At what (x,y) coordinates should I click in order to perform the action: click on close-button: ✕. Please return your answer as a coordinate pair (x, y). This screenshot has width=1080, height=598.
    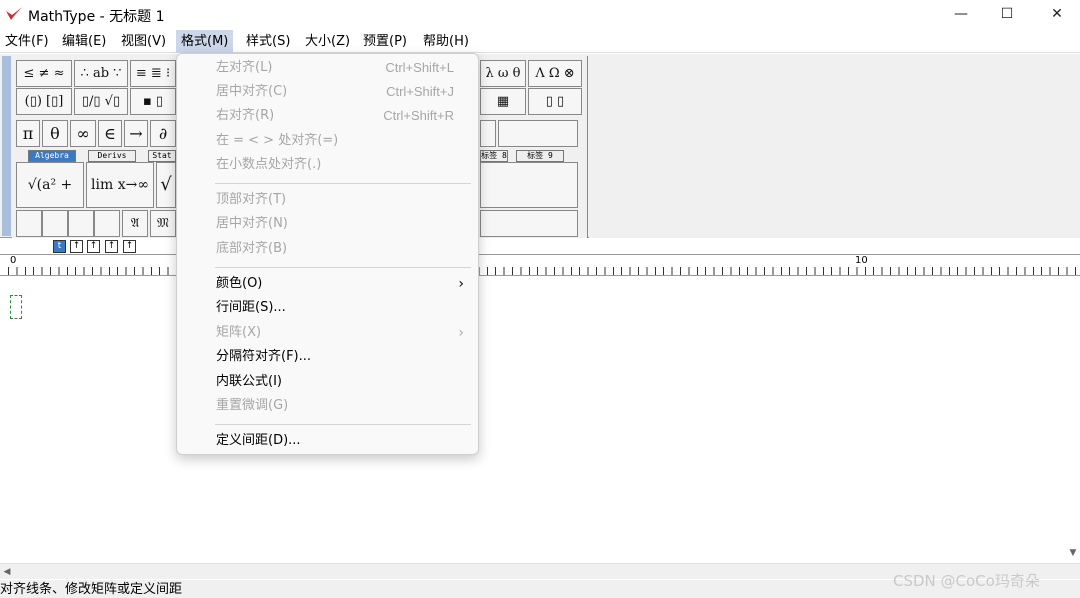
    Looking at the image, I should click on (1057, 15).